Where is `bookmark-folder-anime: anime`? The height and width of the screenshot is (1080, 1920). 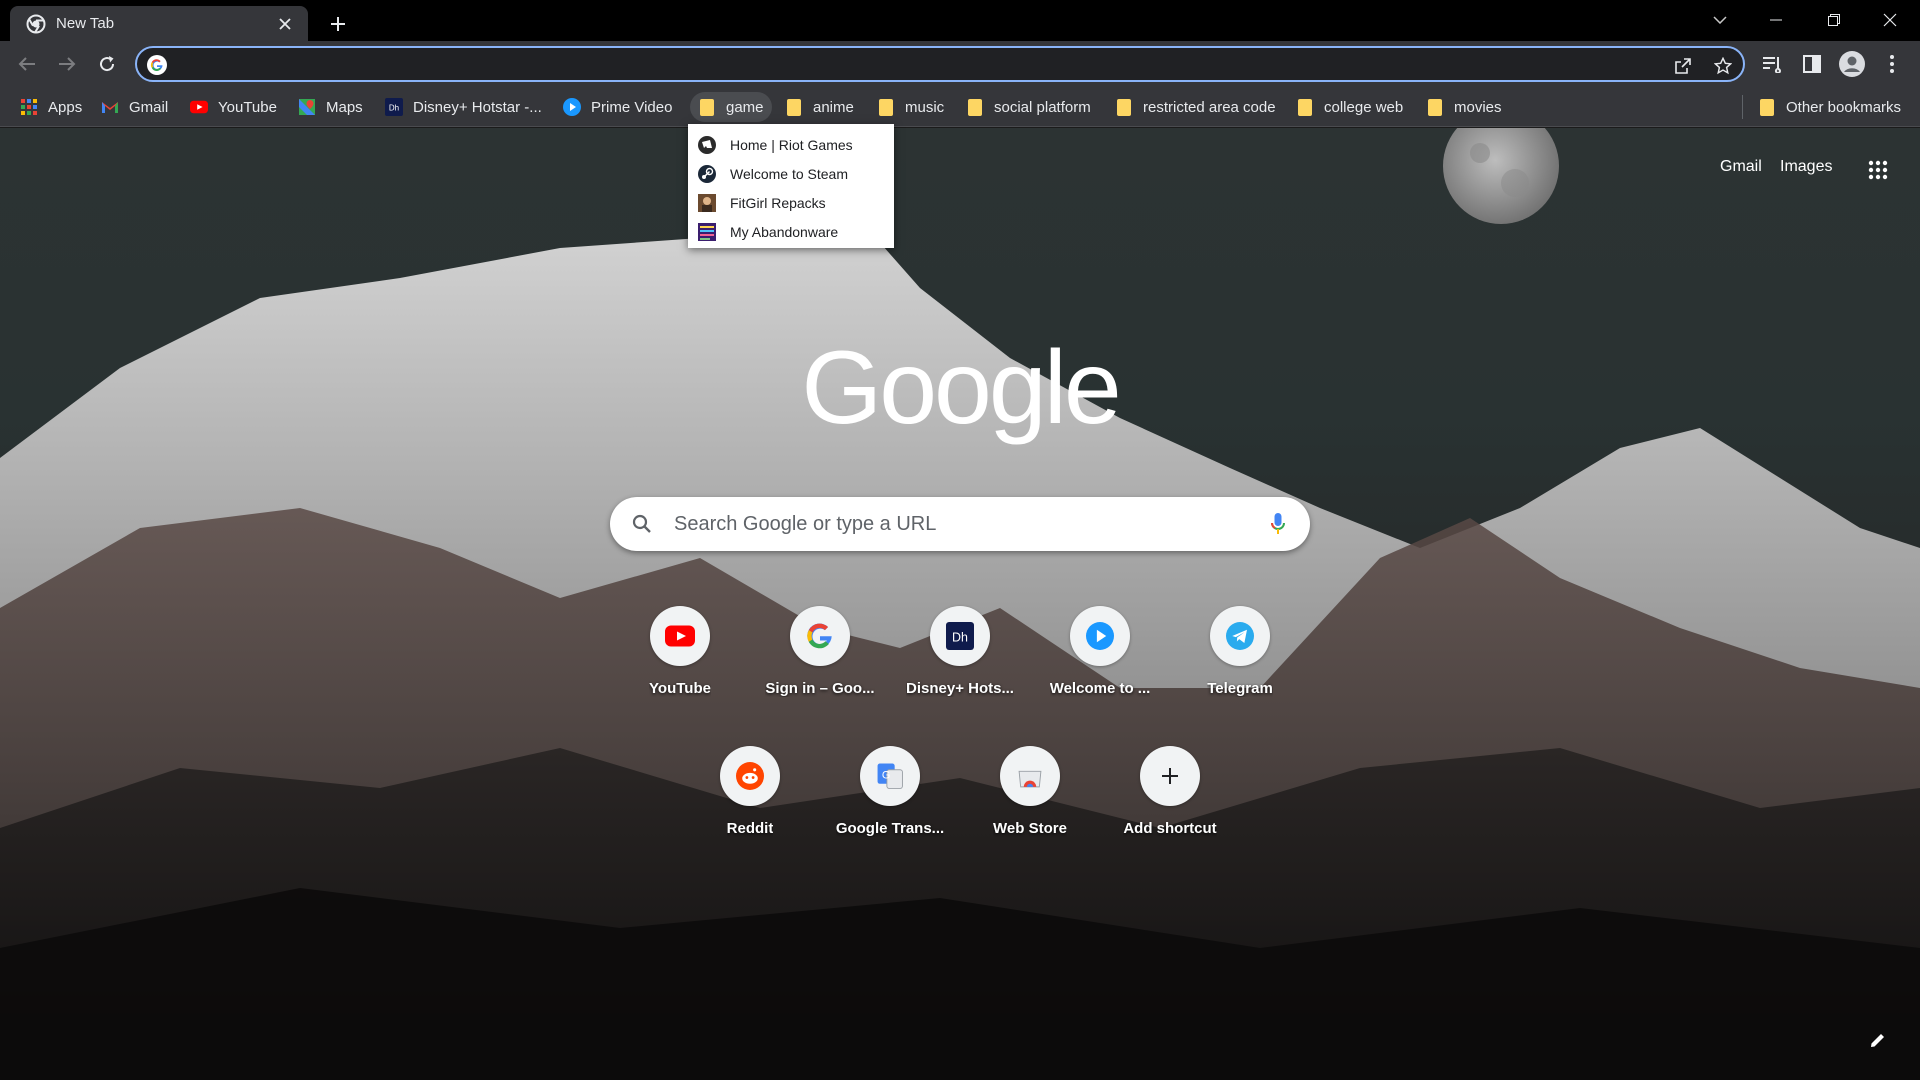 bookmark-folder-anime: anime is located at coordinates (819, 107).